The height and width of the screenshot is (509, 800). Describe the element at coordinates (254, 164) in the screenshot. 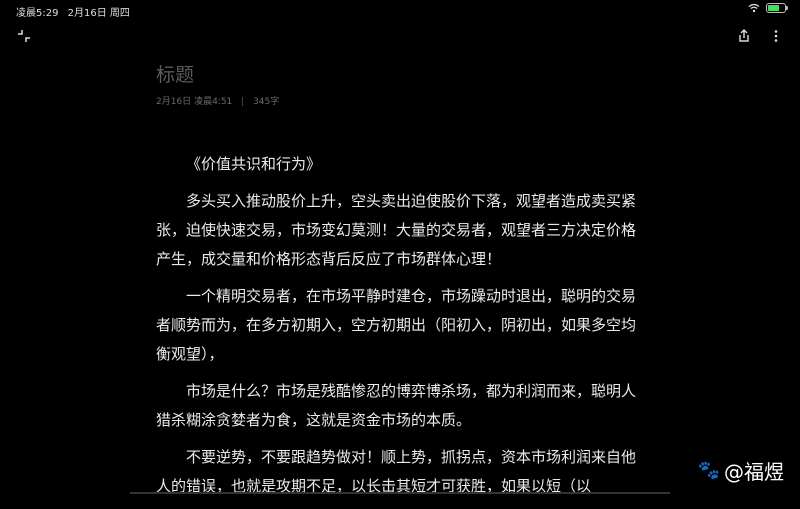

I see `note-paragraph: 《价值共识和行为》` at that location.